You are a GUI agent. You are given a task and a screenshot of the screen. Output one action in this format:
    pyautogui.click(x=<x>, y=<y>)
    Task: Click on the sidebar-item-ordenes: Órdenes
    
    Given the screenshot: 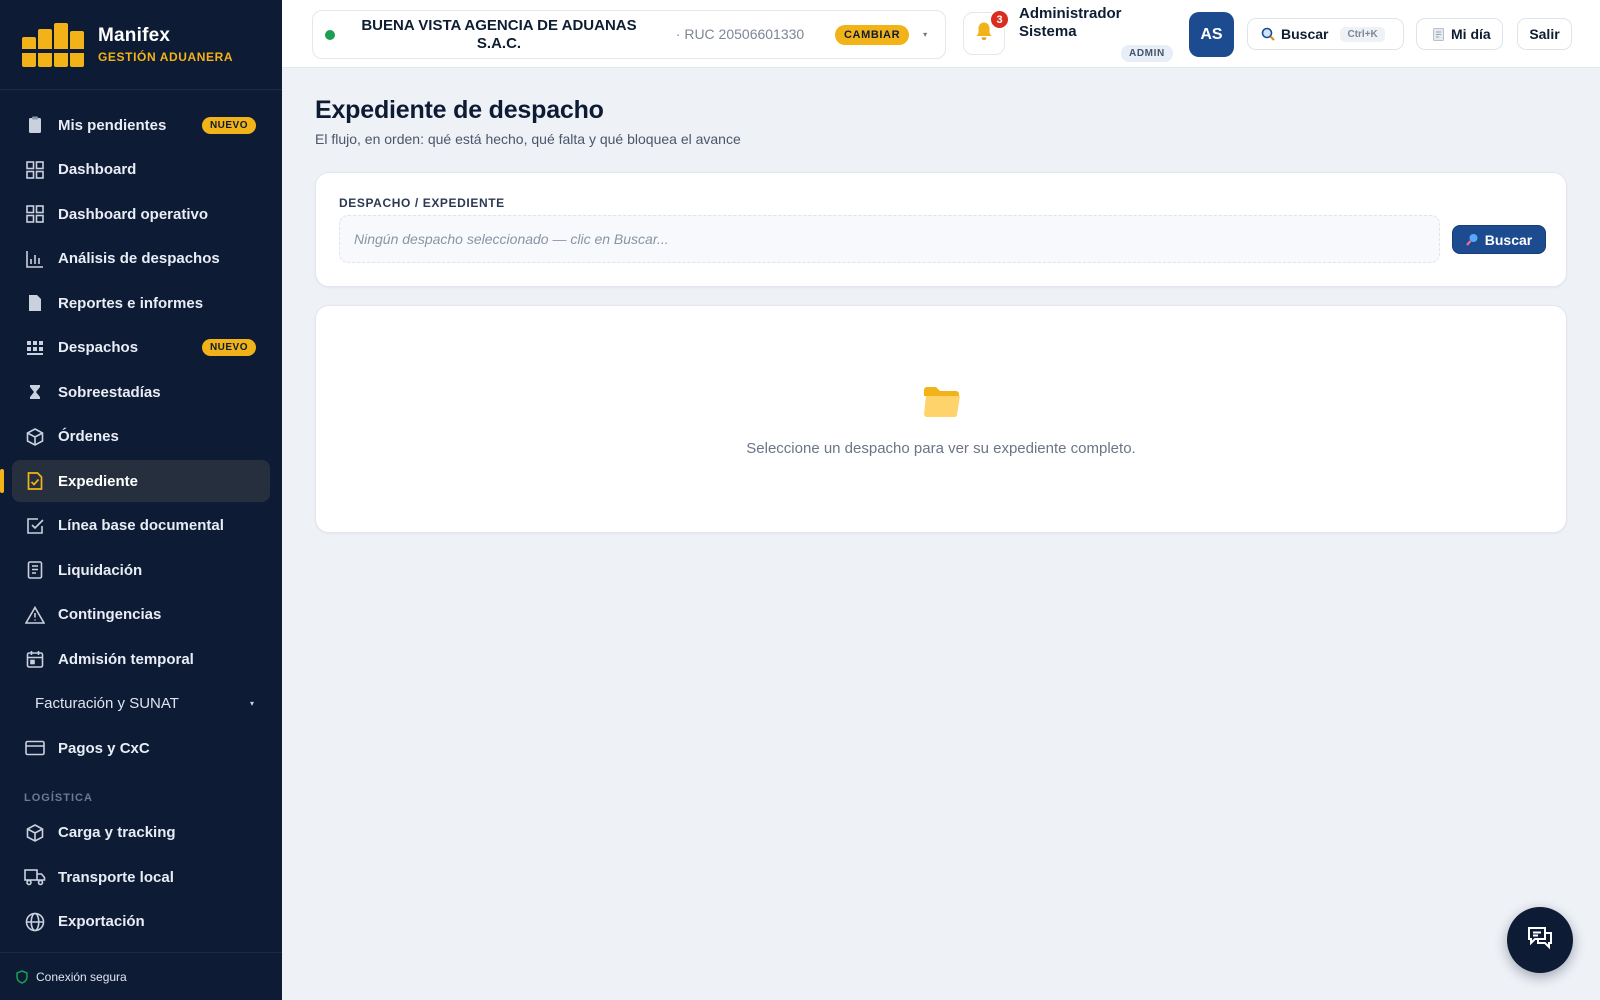 What is the action you would take?
    pyautogui.click(x=141, y=437)
    